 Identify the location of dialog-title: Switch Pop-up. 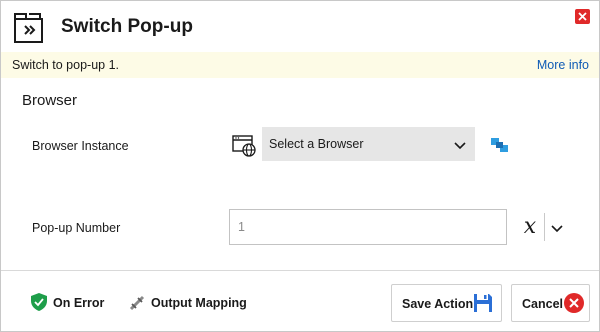
(127, 26).